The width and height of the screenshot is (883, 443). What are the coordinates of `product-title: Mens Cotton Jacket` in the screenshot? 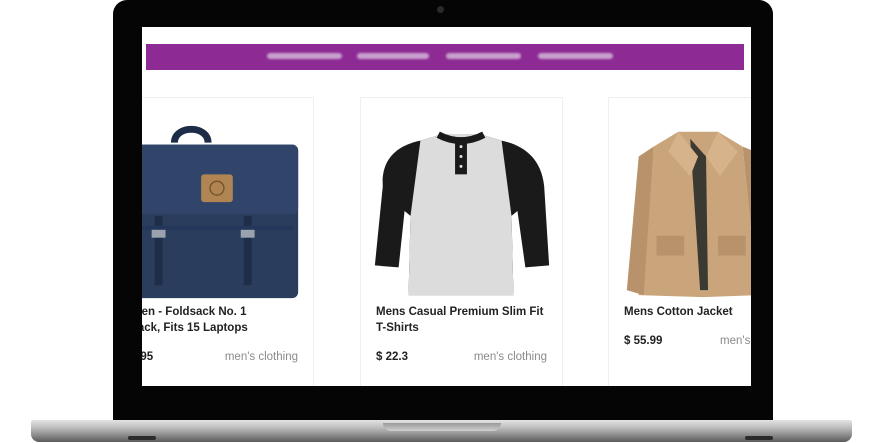 It's located at (687, 312).